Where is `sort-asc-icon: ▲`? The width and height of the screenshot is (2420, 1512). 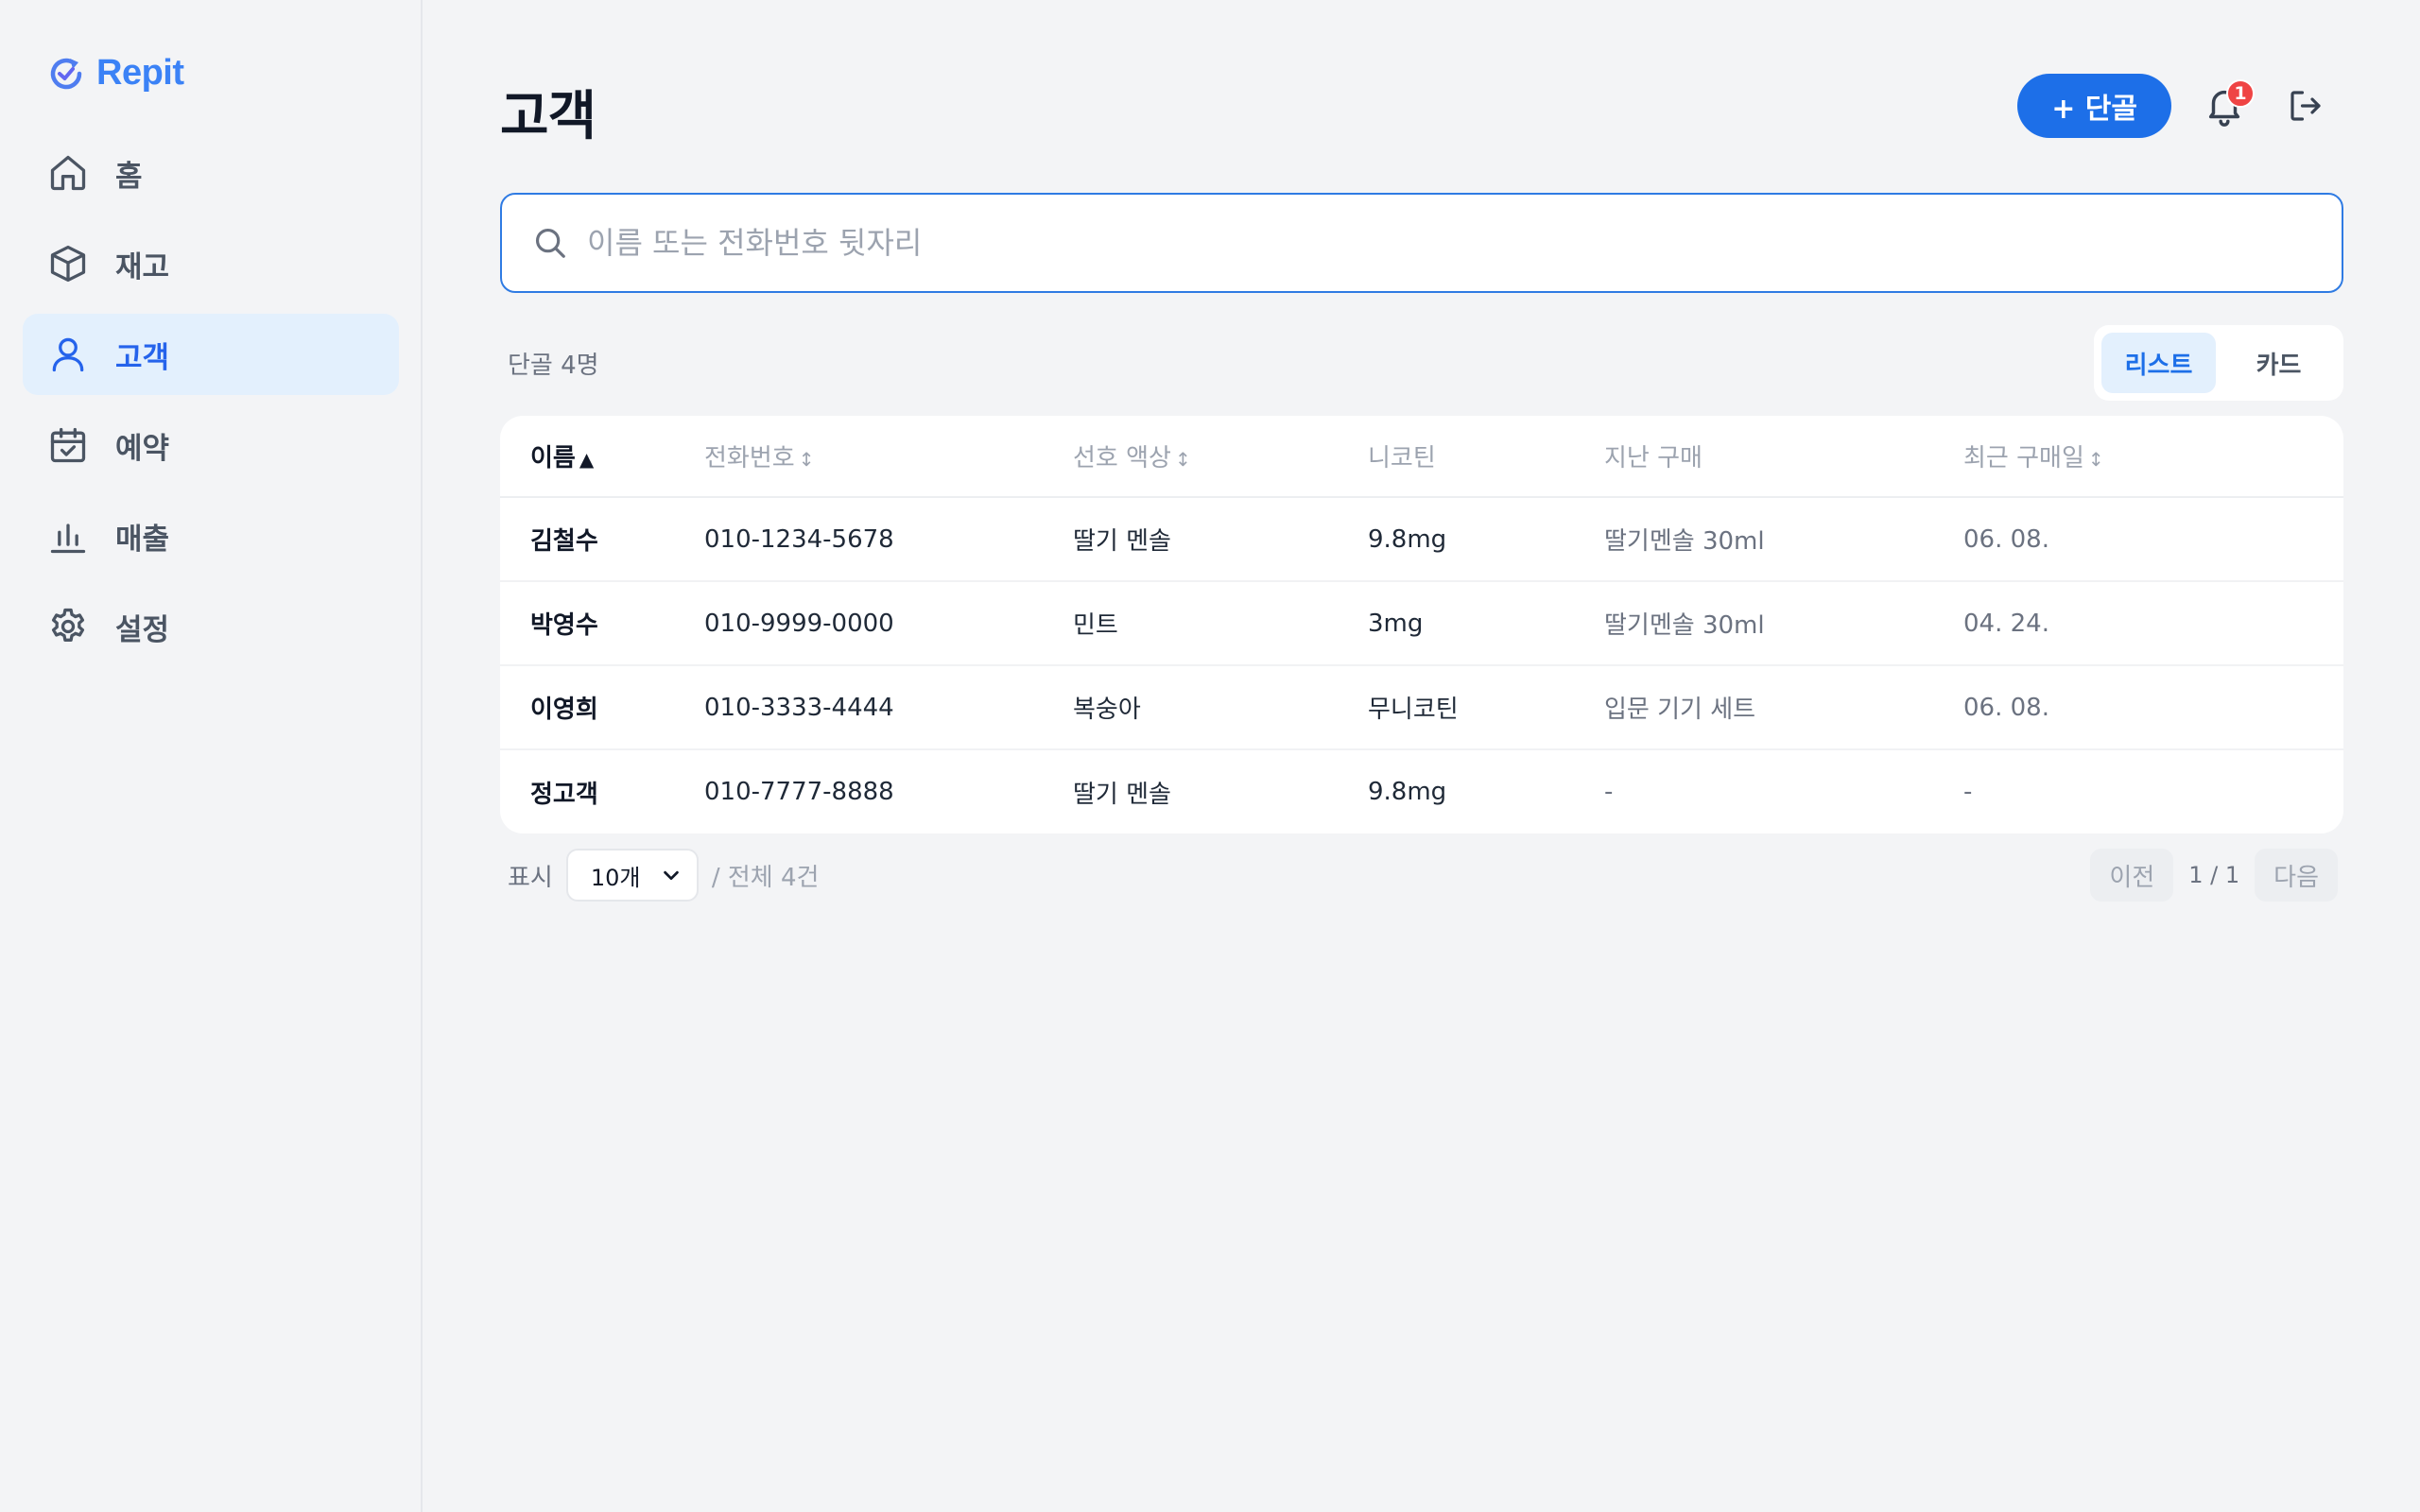
sort-asc-icon: ▲ is located at coordinates (587, 459).